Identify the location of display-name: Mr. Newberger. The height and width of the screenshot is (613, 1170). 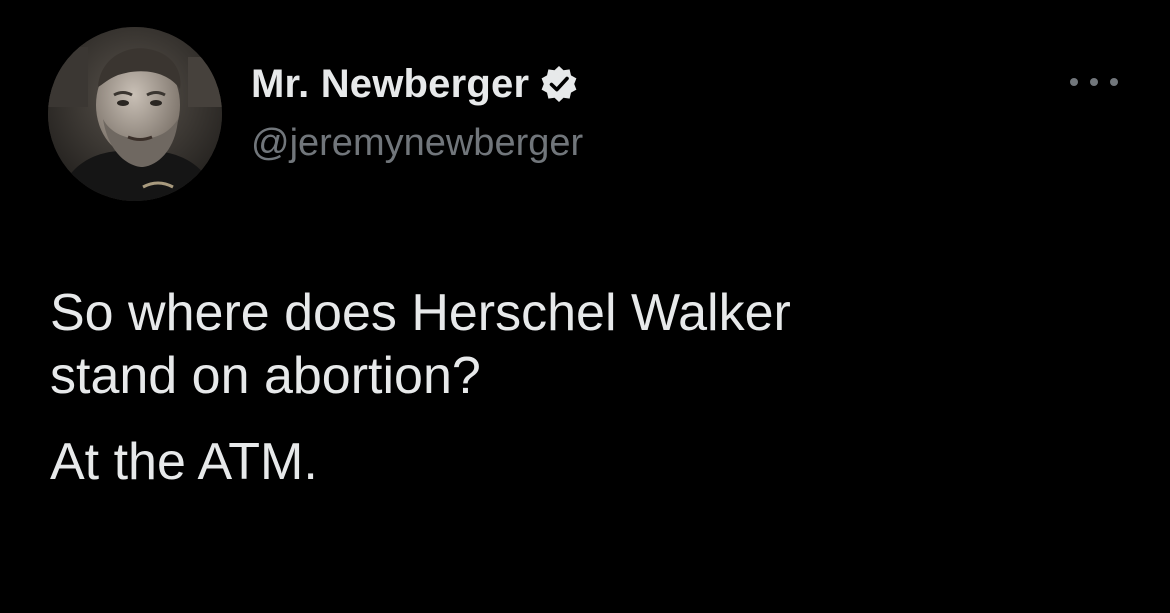
(390, 84).